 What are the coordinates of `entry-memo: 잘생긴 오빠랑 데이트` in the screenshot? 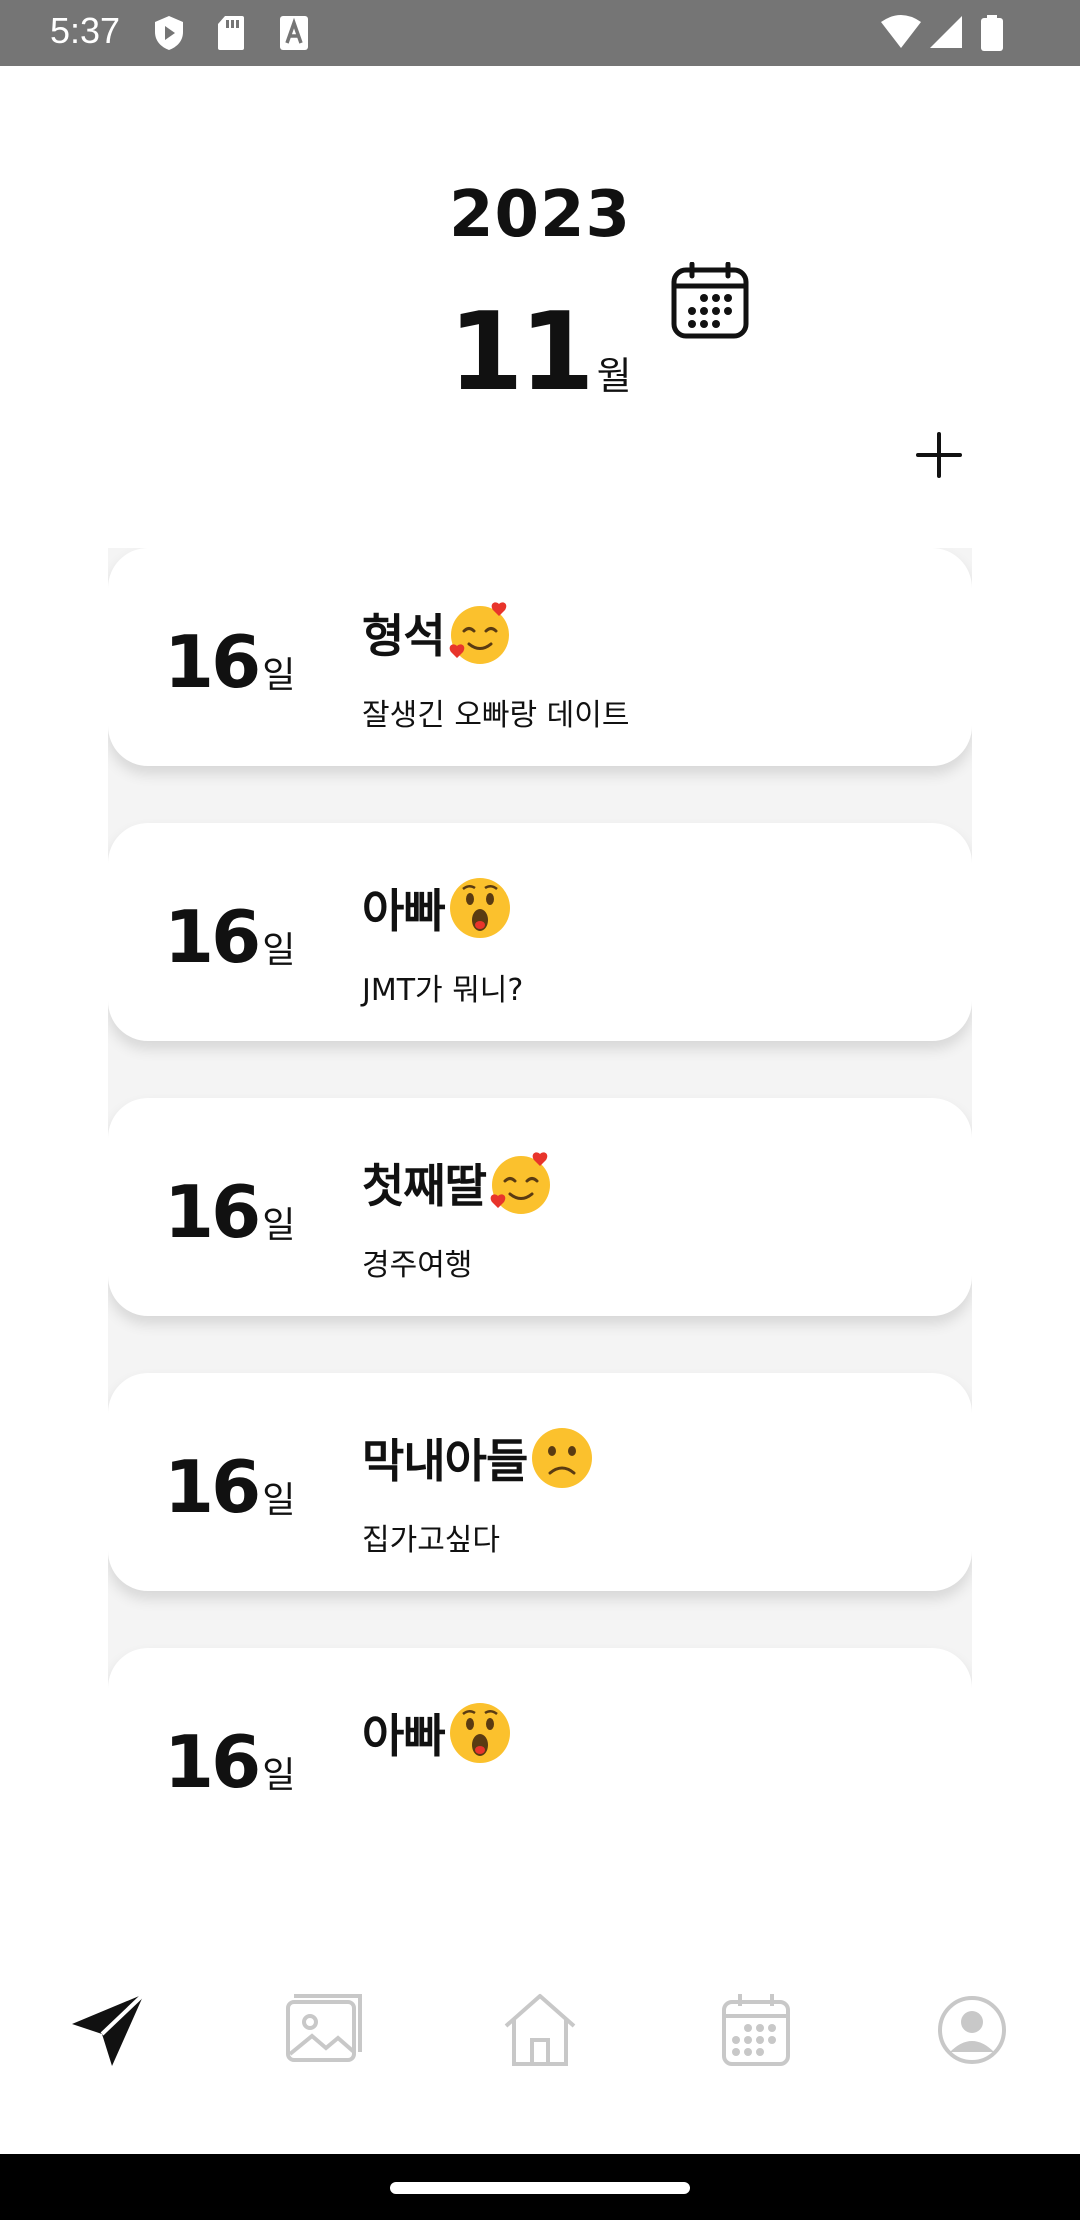 It's located at (496, 715).